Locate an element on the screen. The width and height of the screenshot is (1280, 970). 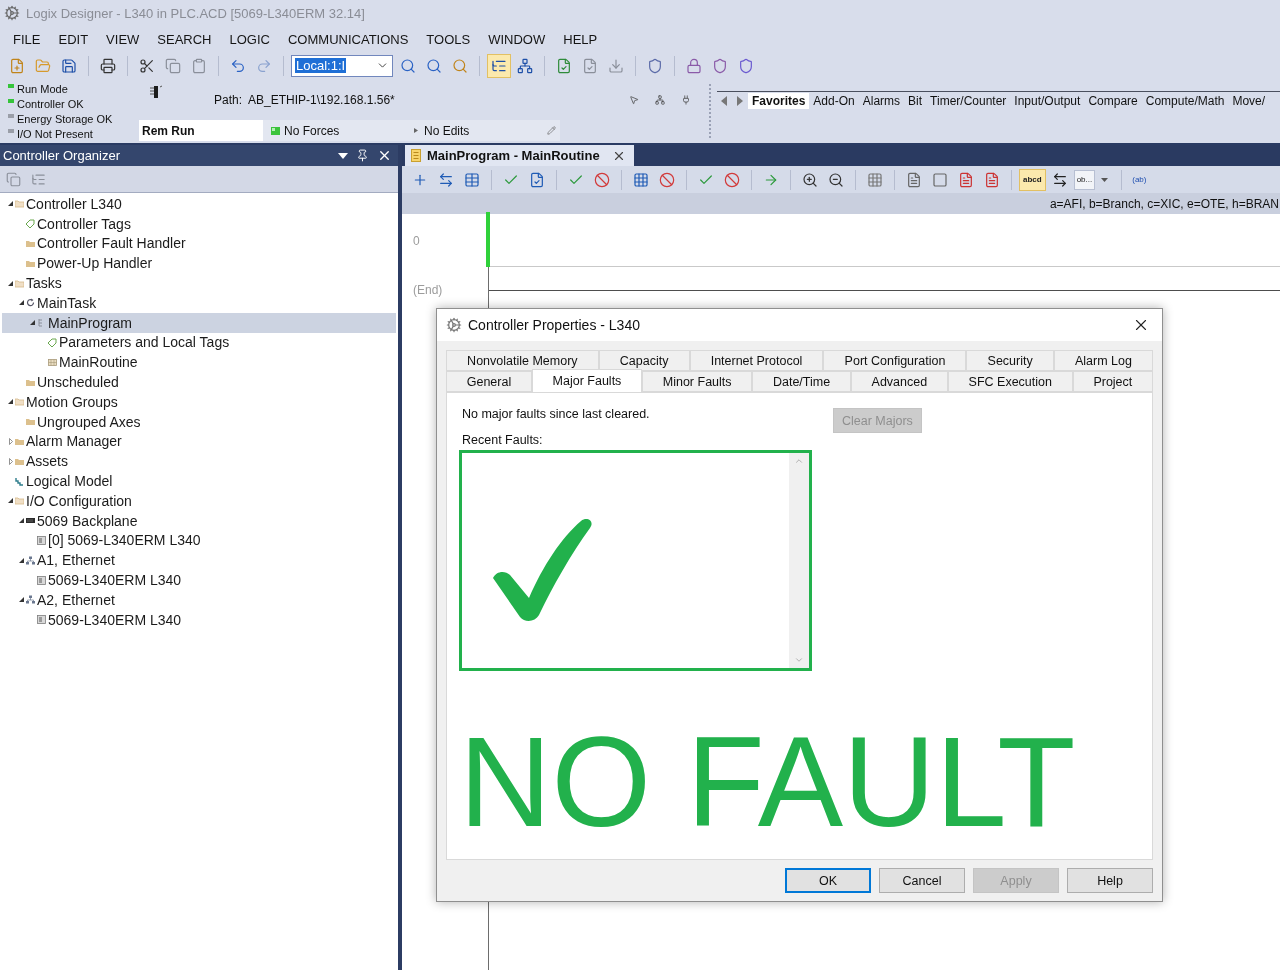
square-icon is located at coordinates (940, 179).